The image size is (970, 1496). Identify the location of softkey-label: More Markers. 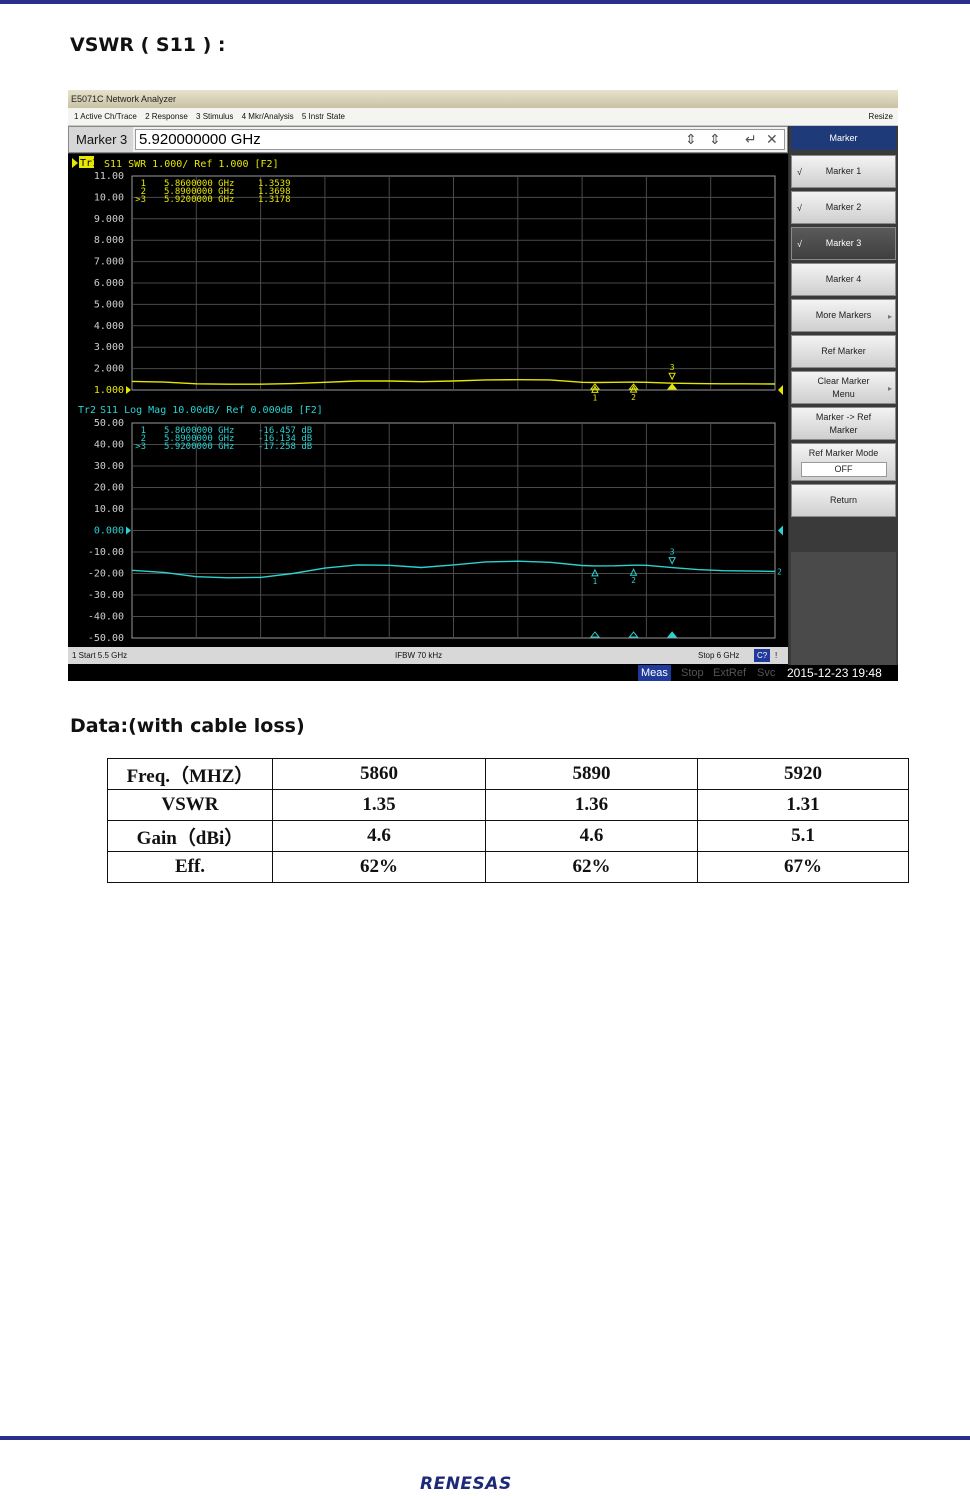
(843, 315).